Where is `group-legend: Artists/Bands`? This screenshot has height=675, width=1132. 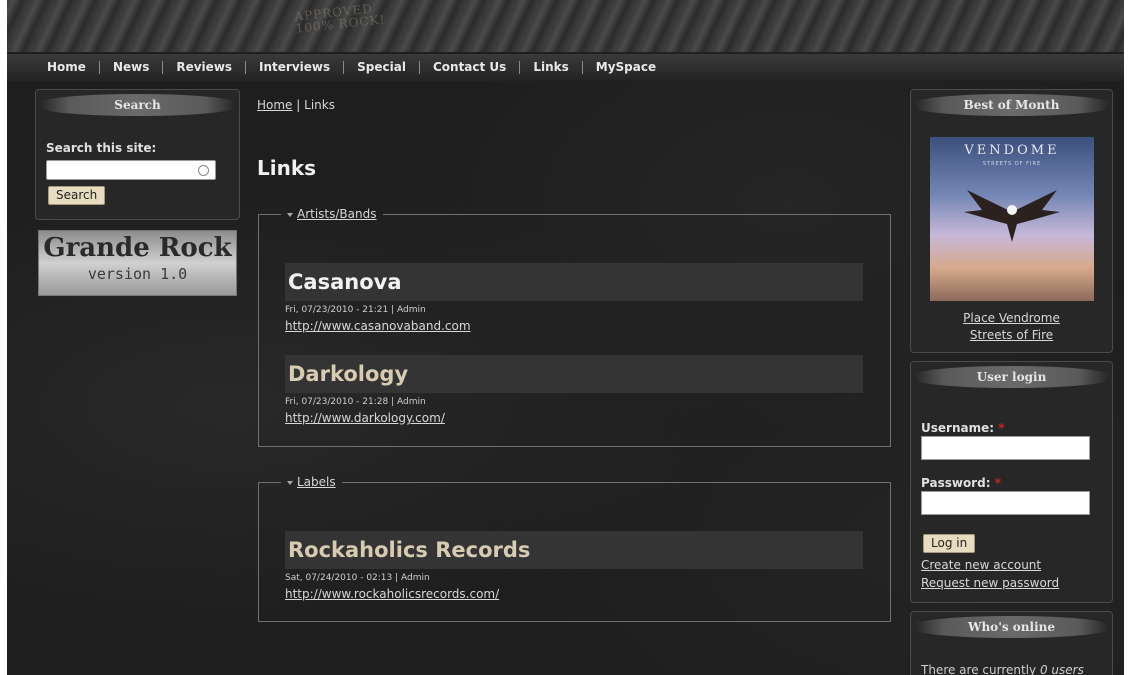 group-legend: Artists/Bands is located at coordinates (332, 214).